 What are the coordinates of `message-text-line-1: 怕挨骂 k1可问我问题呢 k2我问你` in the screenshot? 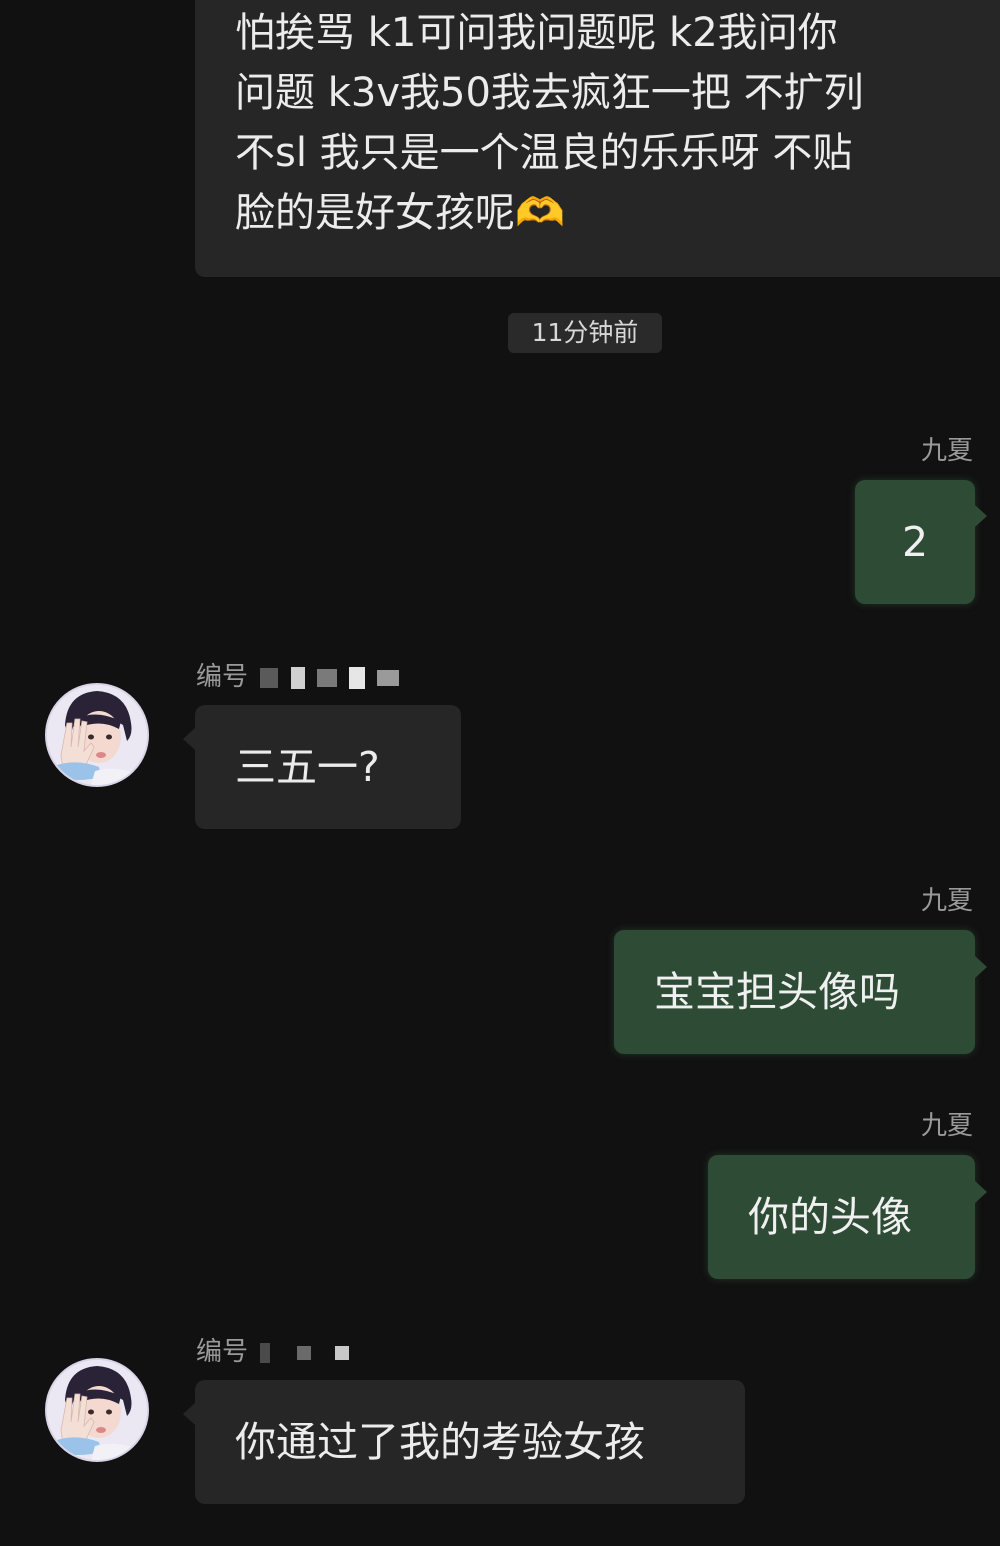 It's located at (536, 33).